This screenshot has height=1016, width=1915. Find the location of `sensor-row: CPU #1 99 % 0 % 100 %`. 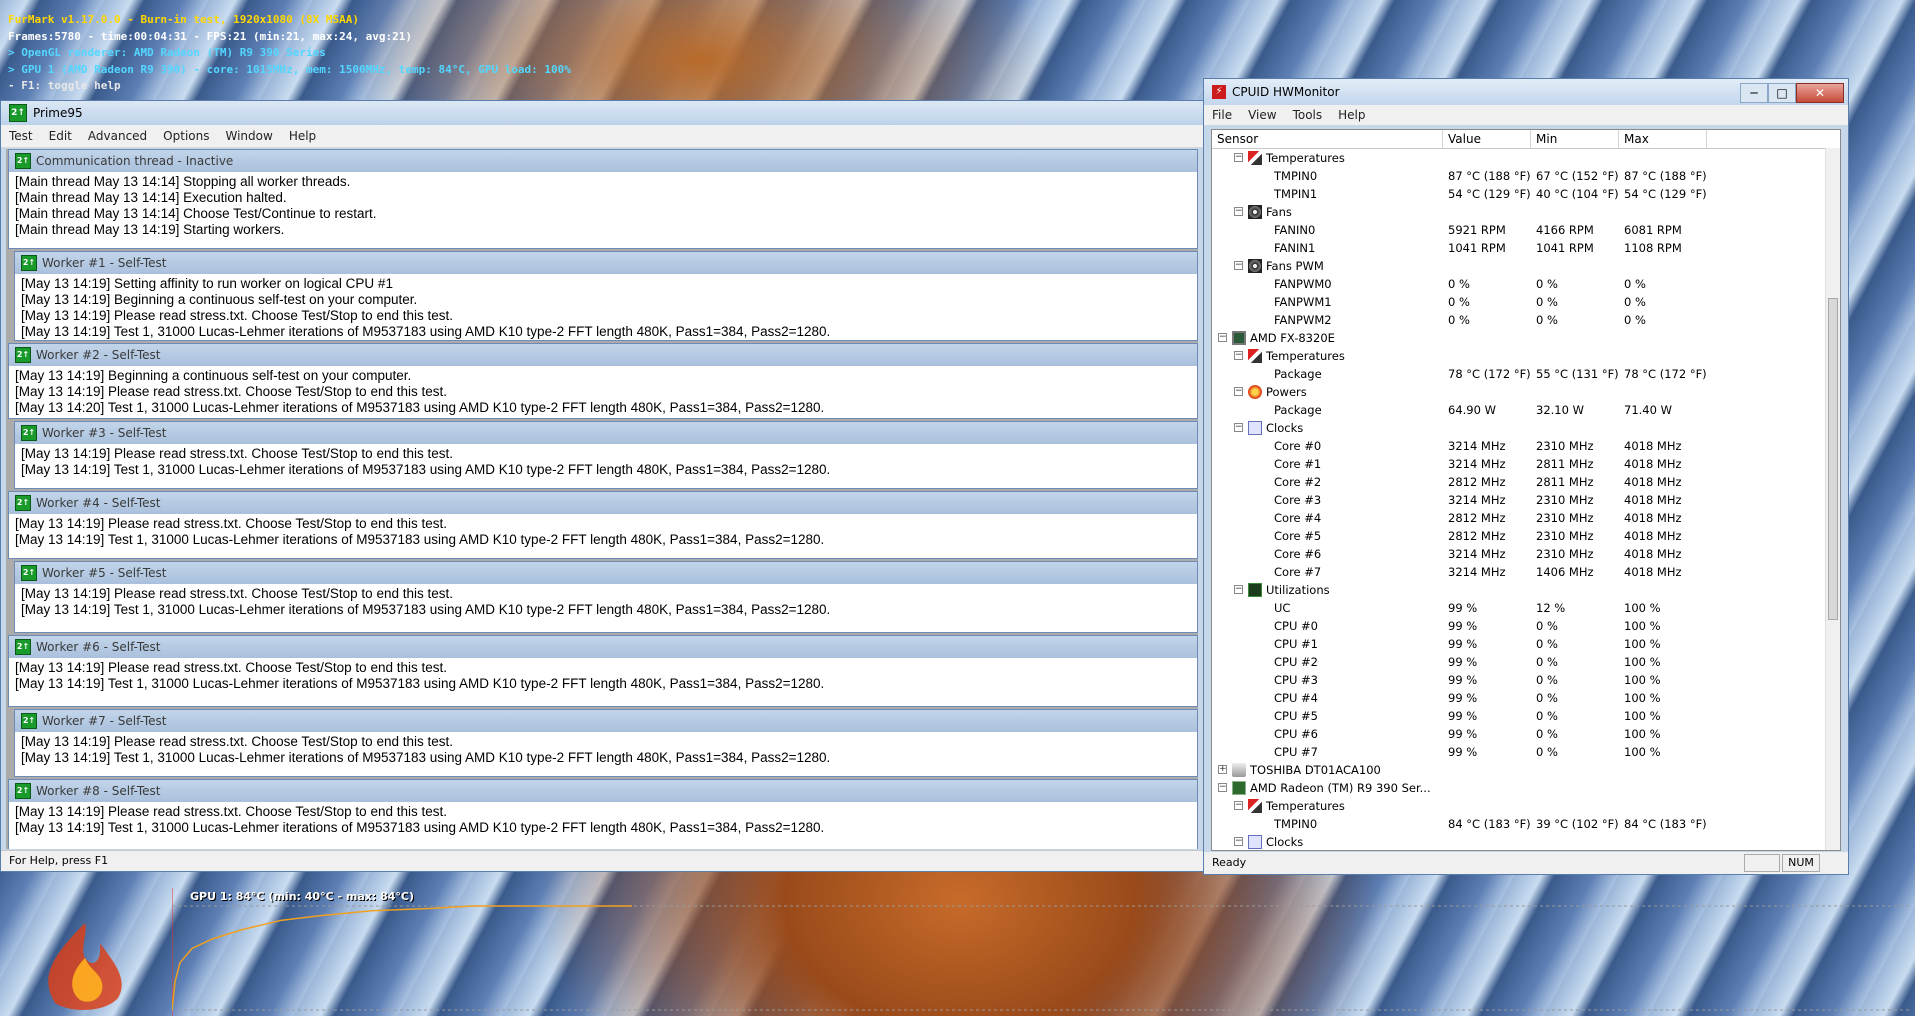

sensor-row: CPU #1 99 % 0 % 100 % is located at coordinates (1526, 644).